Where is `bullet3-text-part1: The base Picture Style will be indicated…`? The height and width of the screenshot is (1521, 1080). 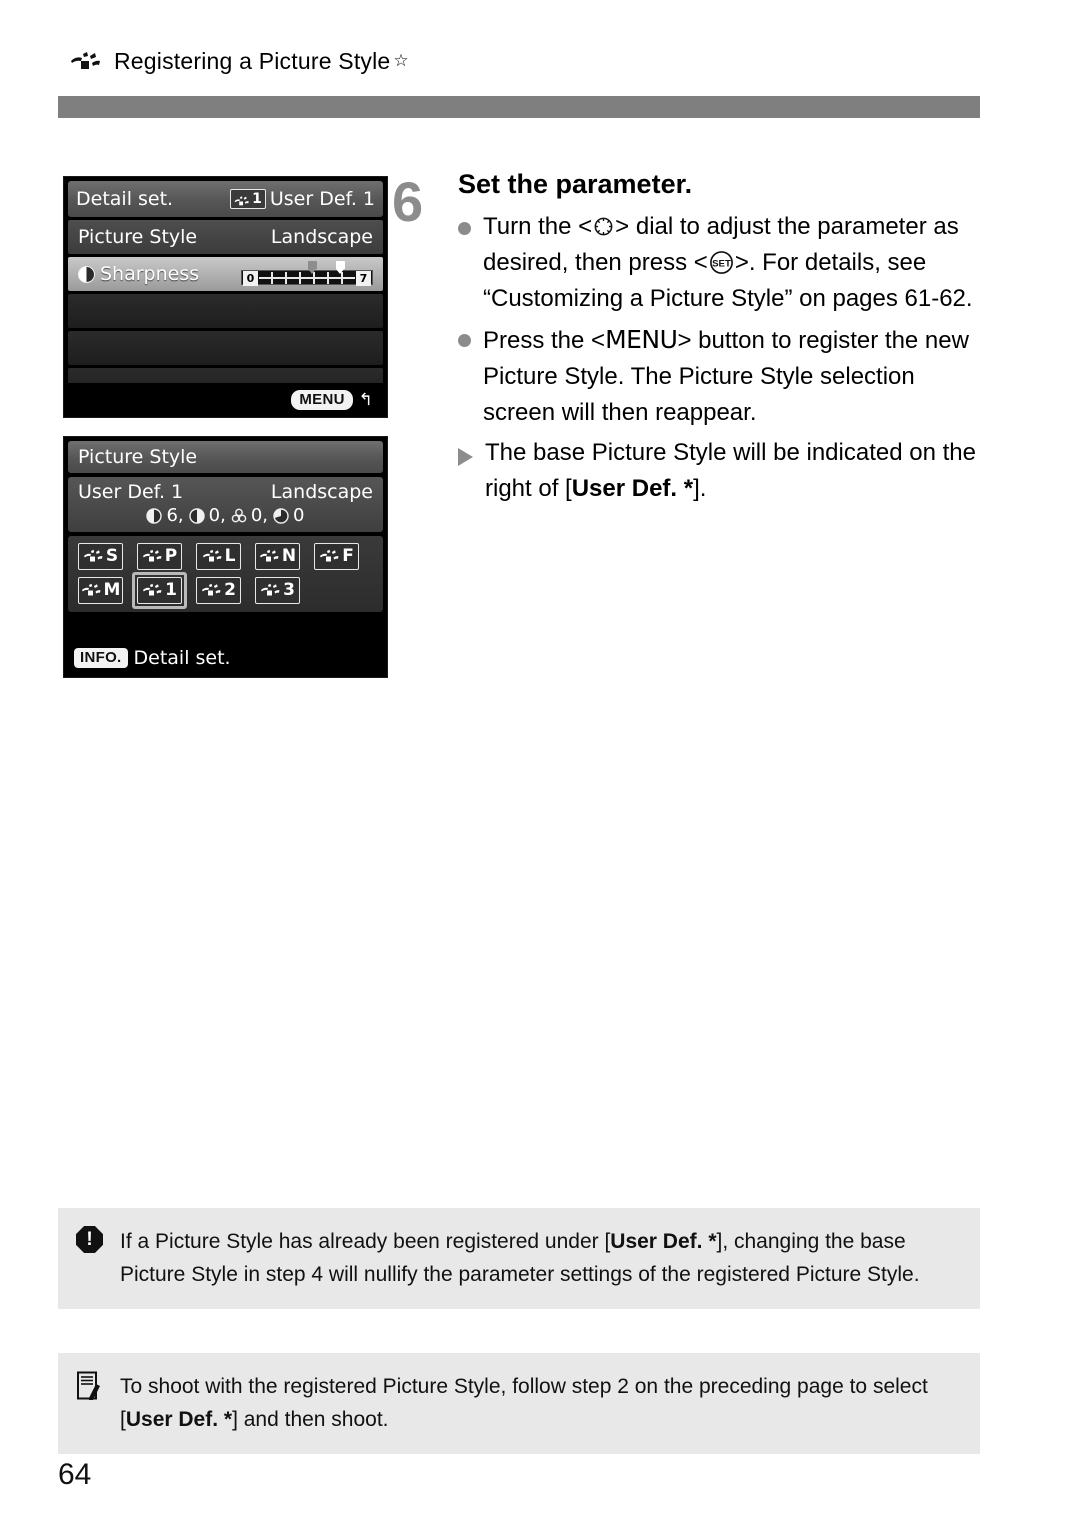
bullet3-text-part1: The base Picture Style will be indicated… is located at coordinates (730, 471).